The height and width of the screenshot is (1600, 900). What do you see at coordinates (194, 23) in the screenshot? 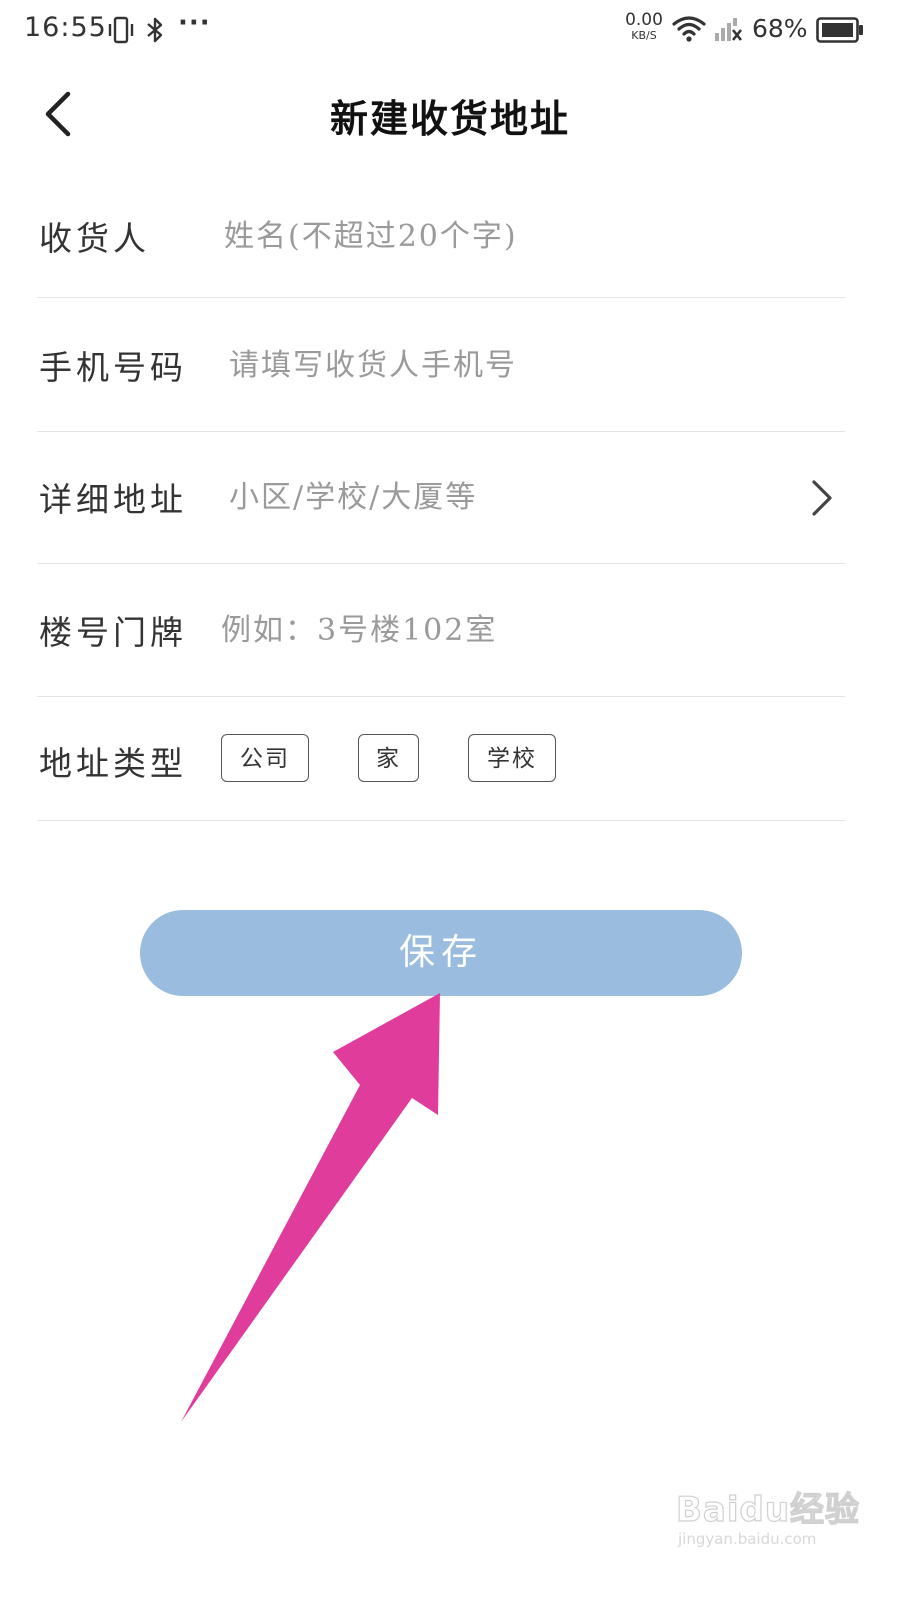
I see `more-icon: ···` at bounding box center [194, 23].